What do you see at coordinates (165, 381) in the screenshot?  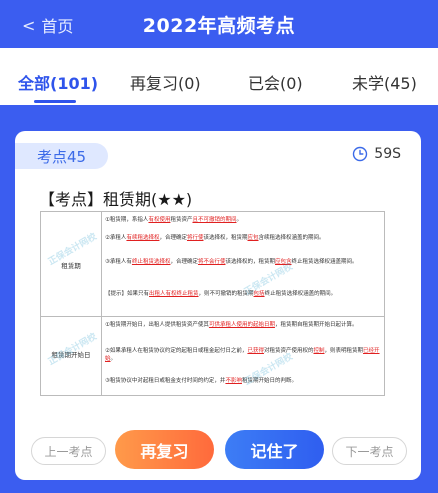 I see `table-text: ③租赁协议中对起租日或租金支付时间的约定，并` at bounding box center [165, 381].